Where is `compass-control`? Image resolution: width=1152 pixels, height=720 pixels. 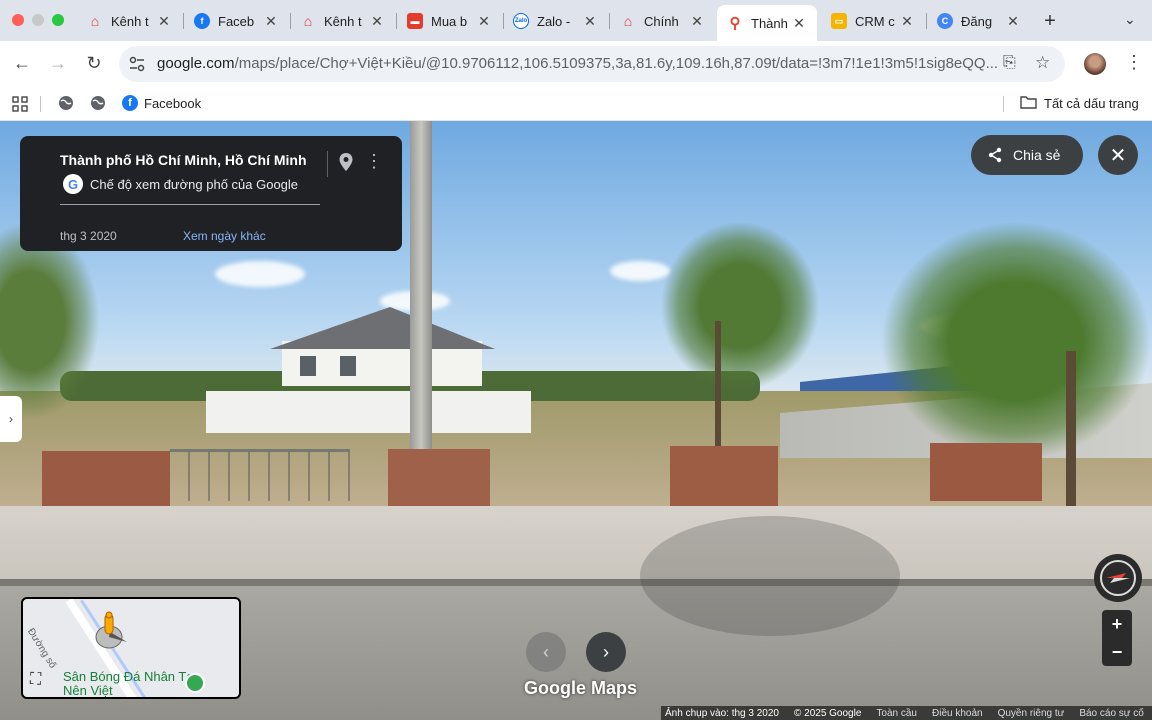 compass-control is located at coordinates (1118, 578).